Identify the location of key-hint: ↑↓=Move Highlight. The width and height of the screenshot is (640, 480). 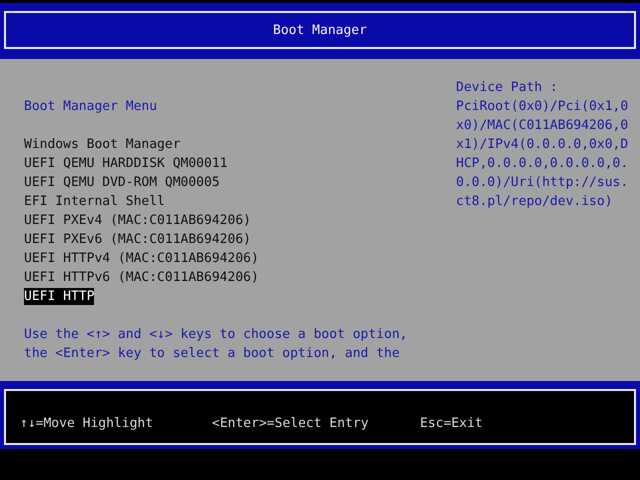
(87, 423).